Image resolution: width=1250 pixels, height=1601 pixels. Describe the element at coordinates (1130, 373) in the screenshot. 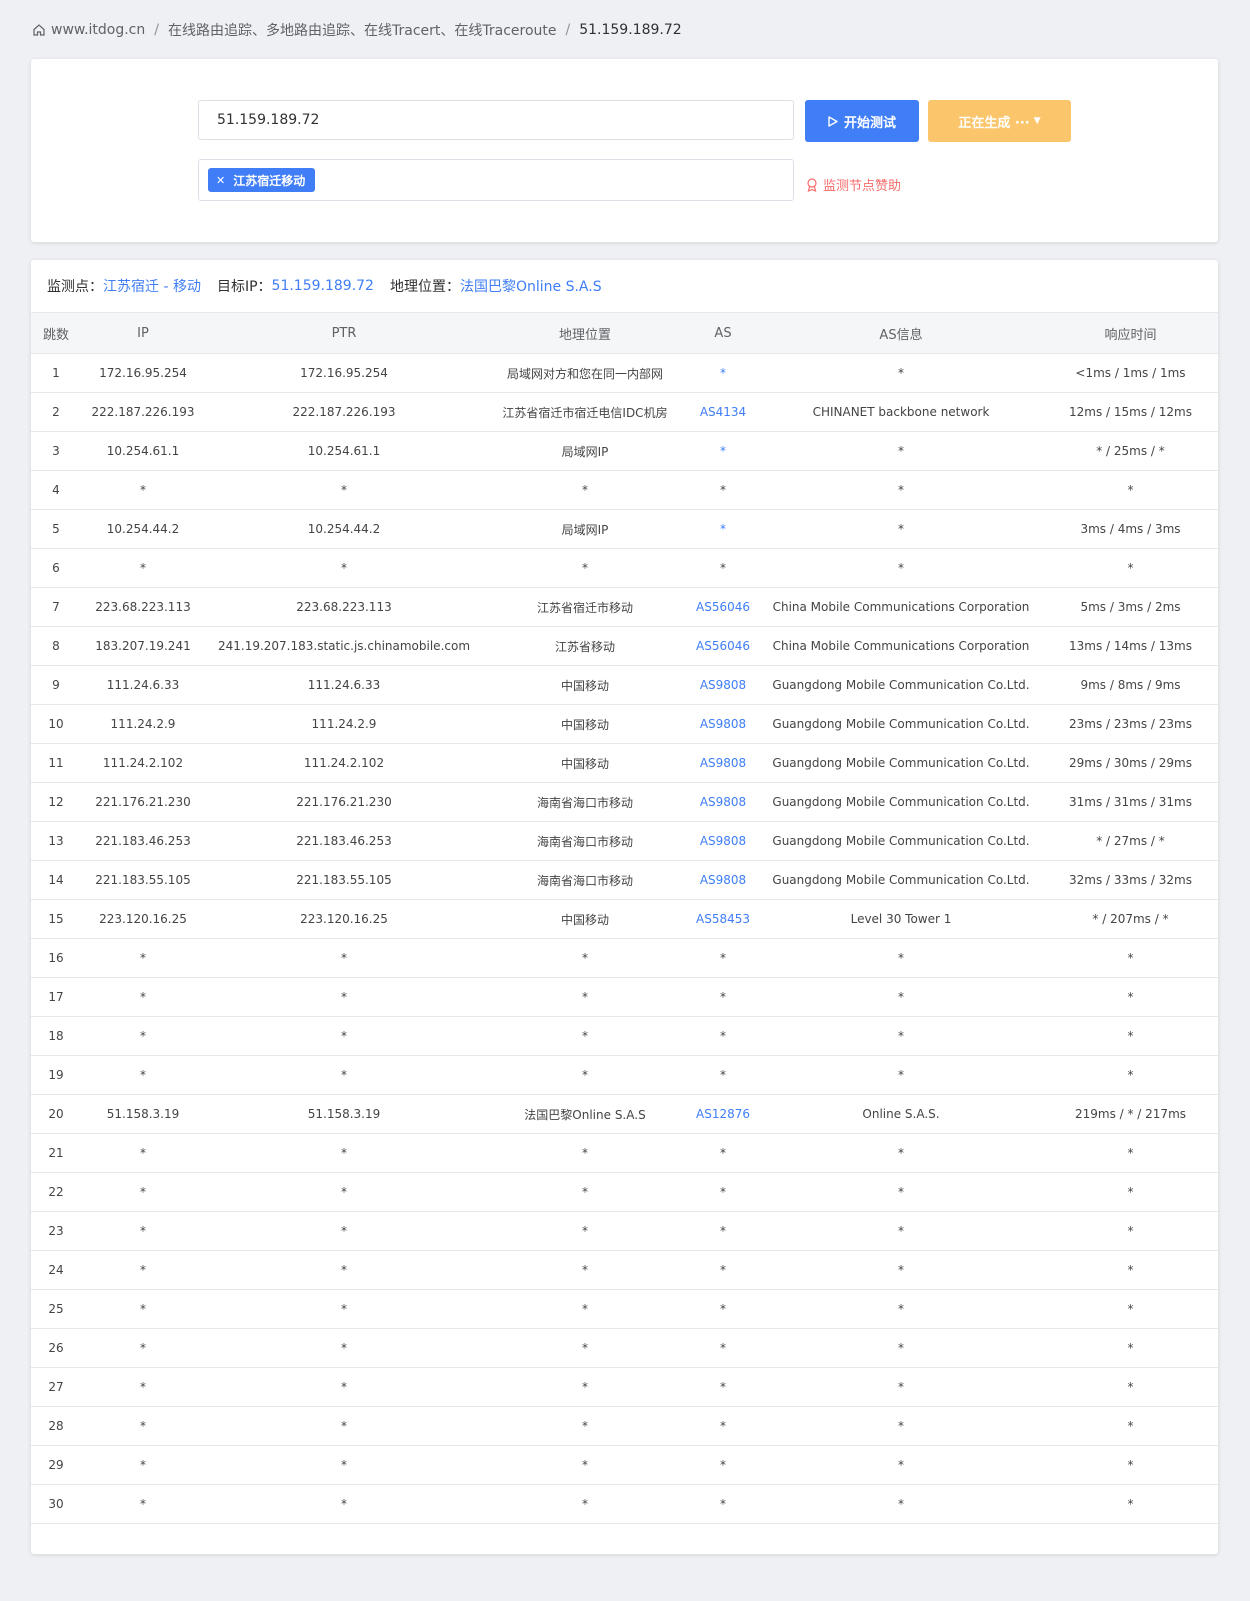

I see `response-time-cell: <1ms / 1ms / 1ms` at that location.